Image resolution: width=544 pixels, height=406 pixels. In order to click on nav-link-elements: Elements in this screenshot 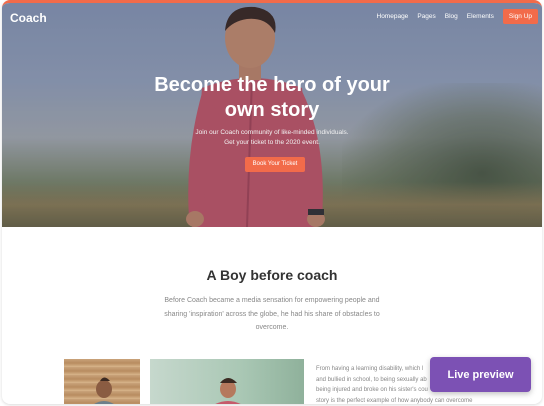, I will do `click(480, 16)`.